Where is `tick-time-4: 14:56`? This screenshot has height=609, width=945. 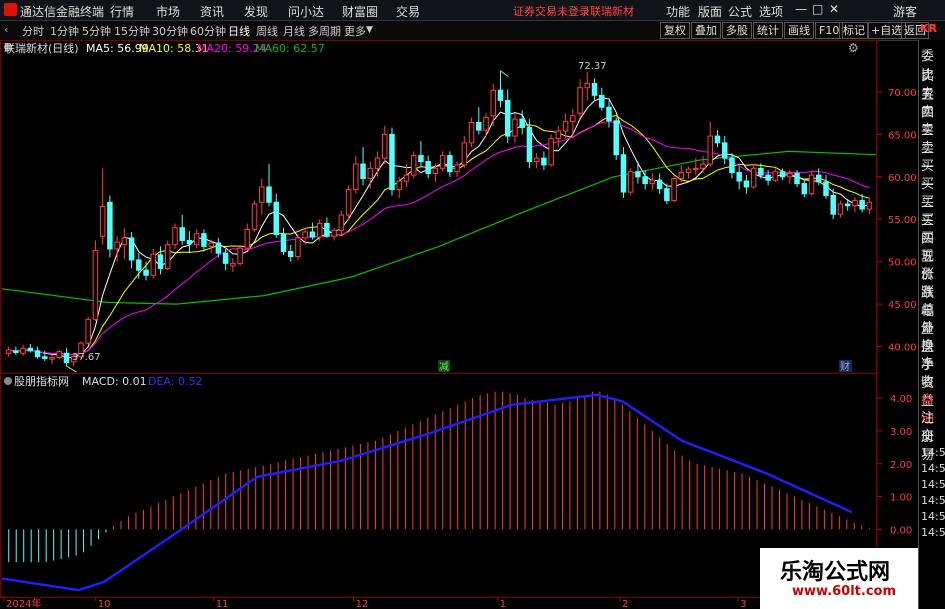 tick-time-4: 14:56 is located at coordinates (933, 500).